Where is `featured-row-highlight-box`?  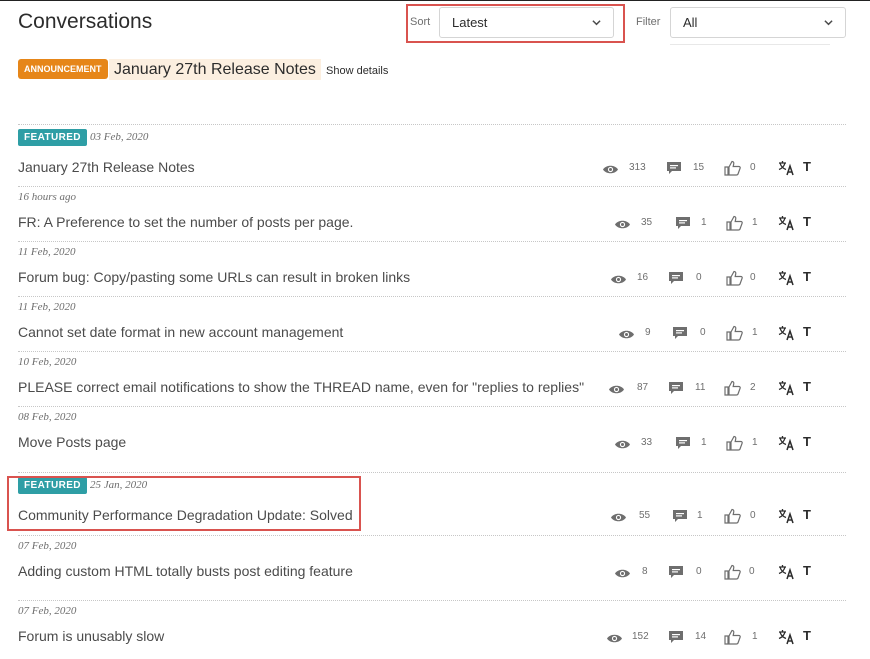 featured-row-highlight-box is located at coordinates (184, 503).